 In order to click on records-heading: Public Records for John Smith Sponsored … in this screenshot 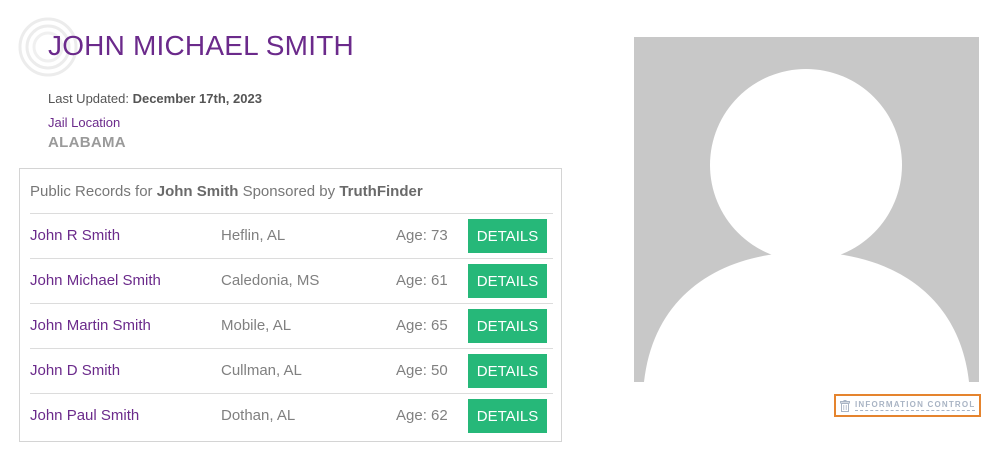, I will do `click(226, 191)`.